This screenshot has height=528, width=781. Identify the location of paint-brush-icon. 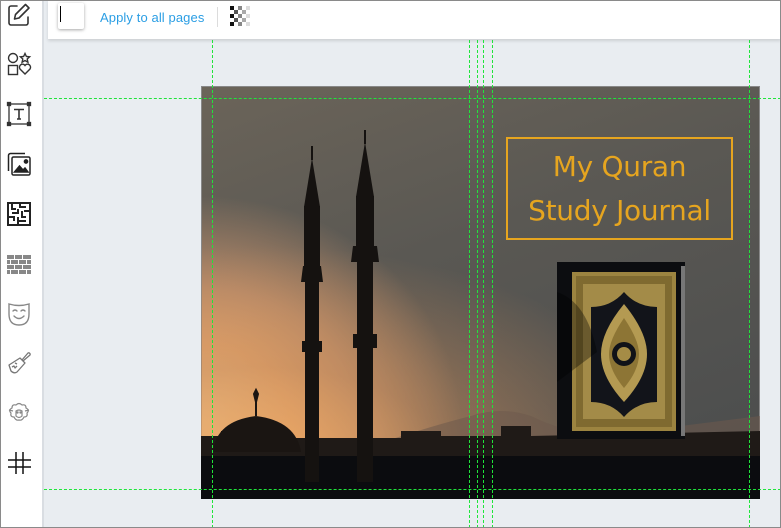
(19, 363).